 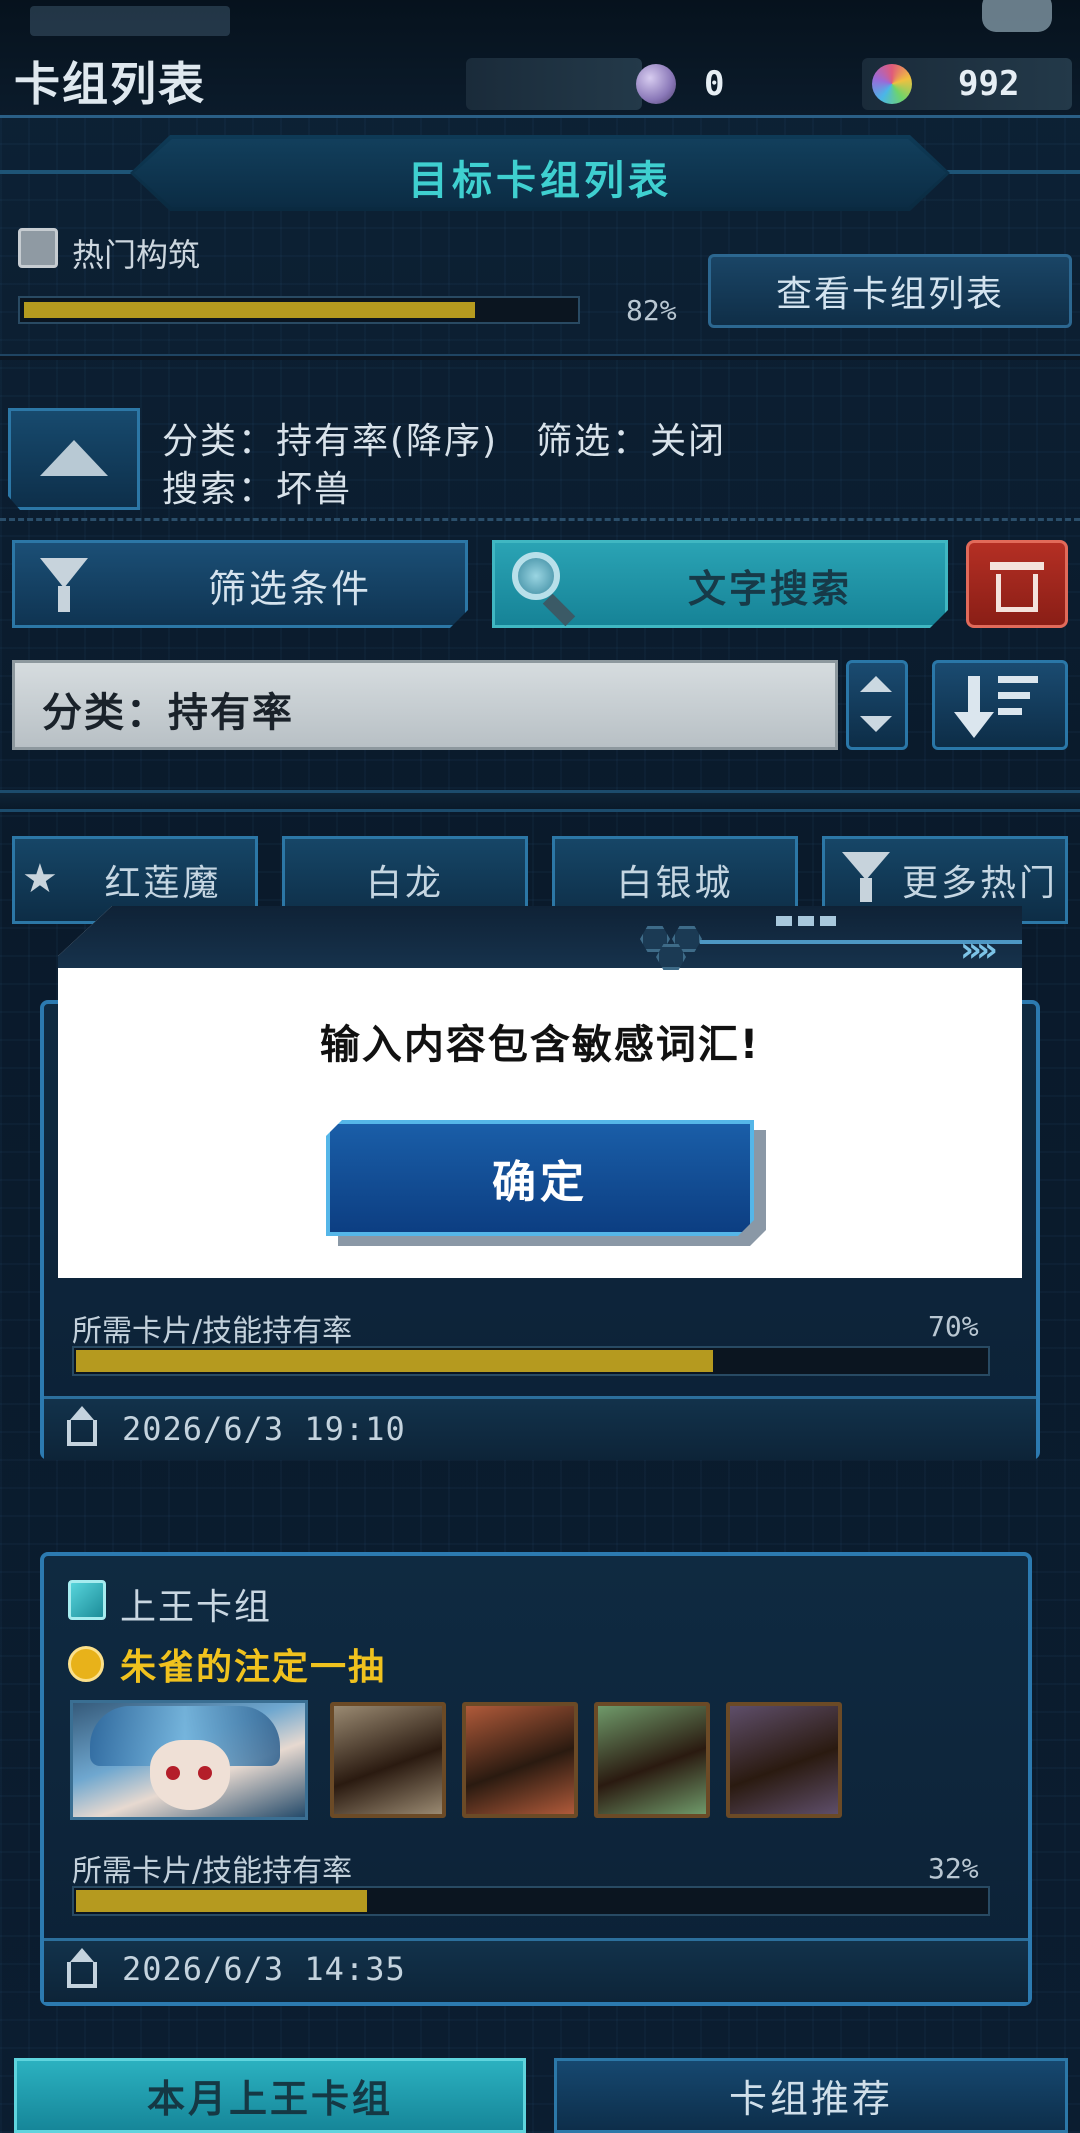 What do you see at coordinates (866, 866) in the screenshot?
I see `funnel-icon` at bounding box center [866, 866].